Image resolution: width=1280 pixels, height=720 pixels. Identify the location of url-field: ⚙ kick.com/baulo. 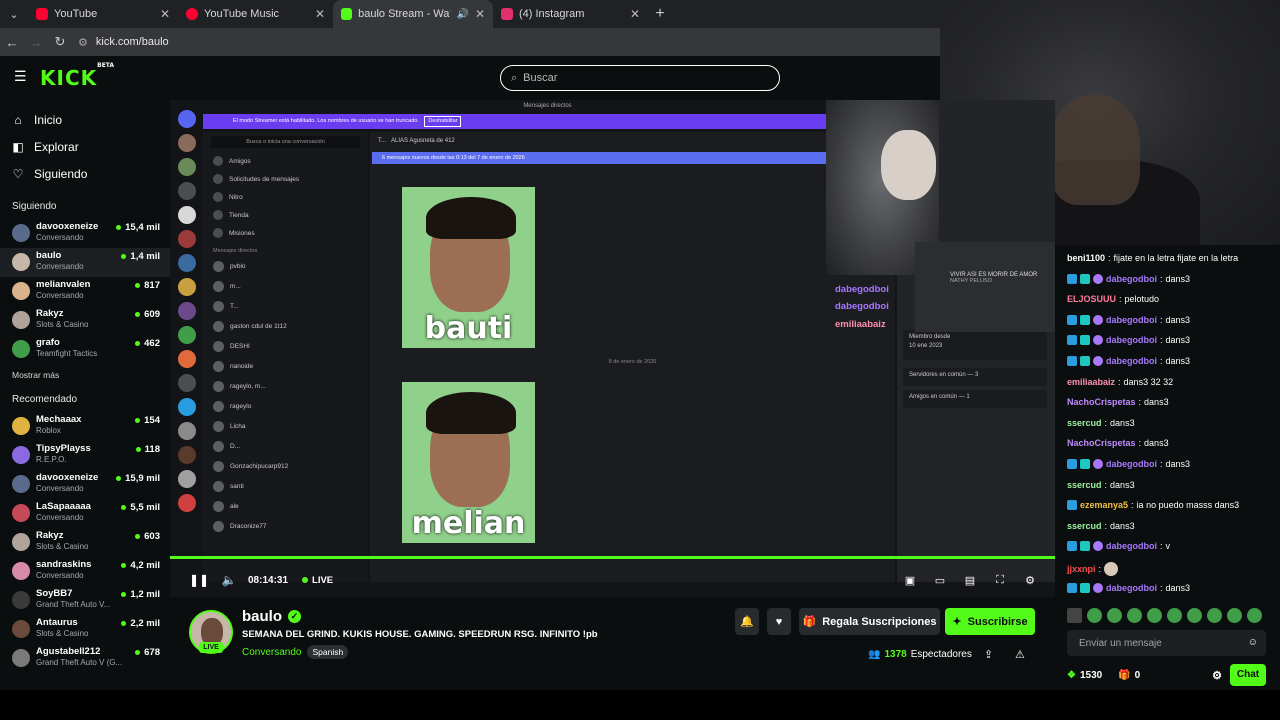
(123, 42).